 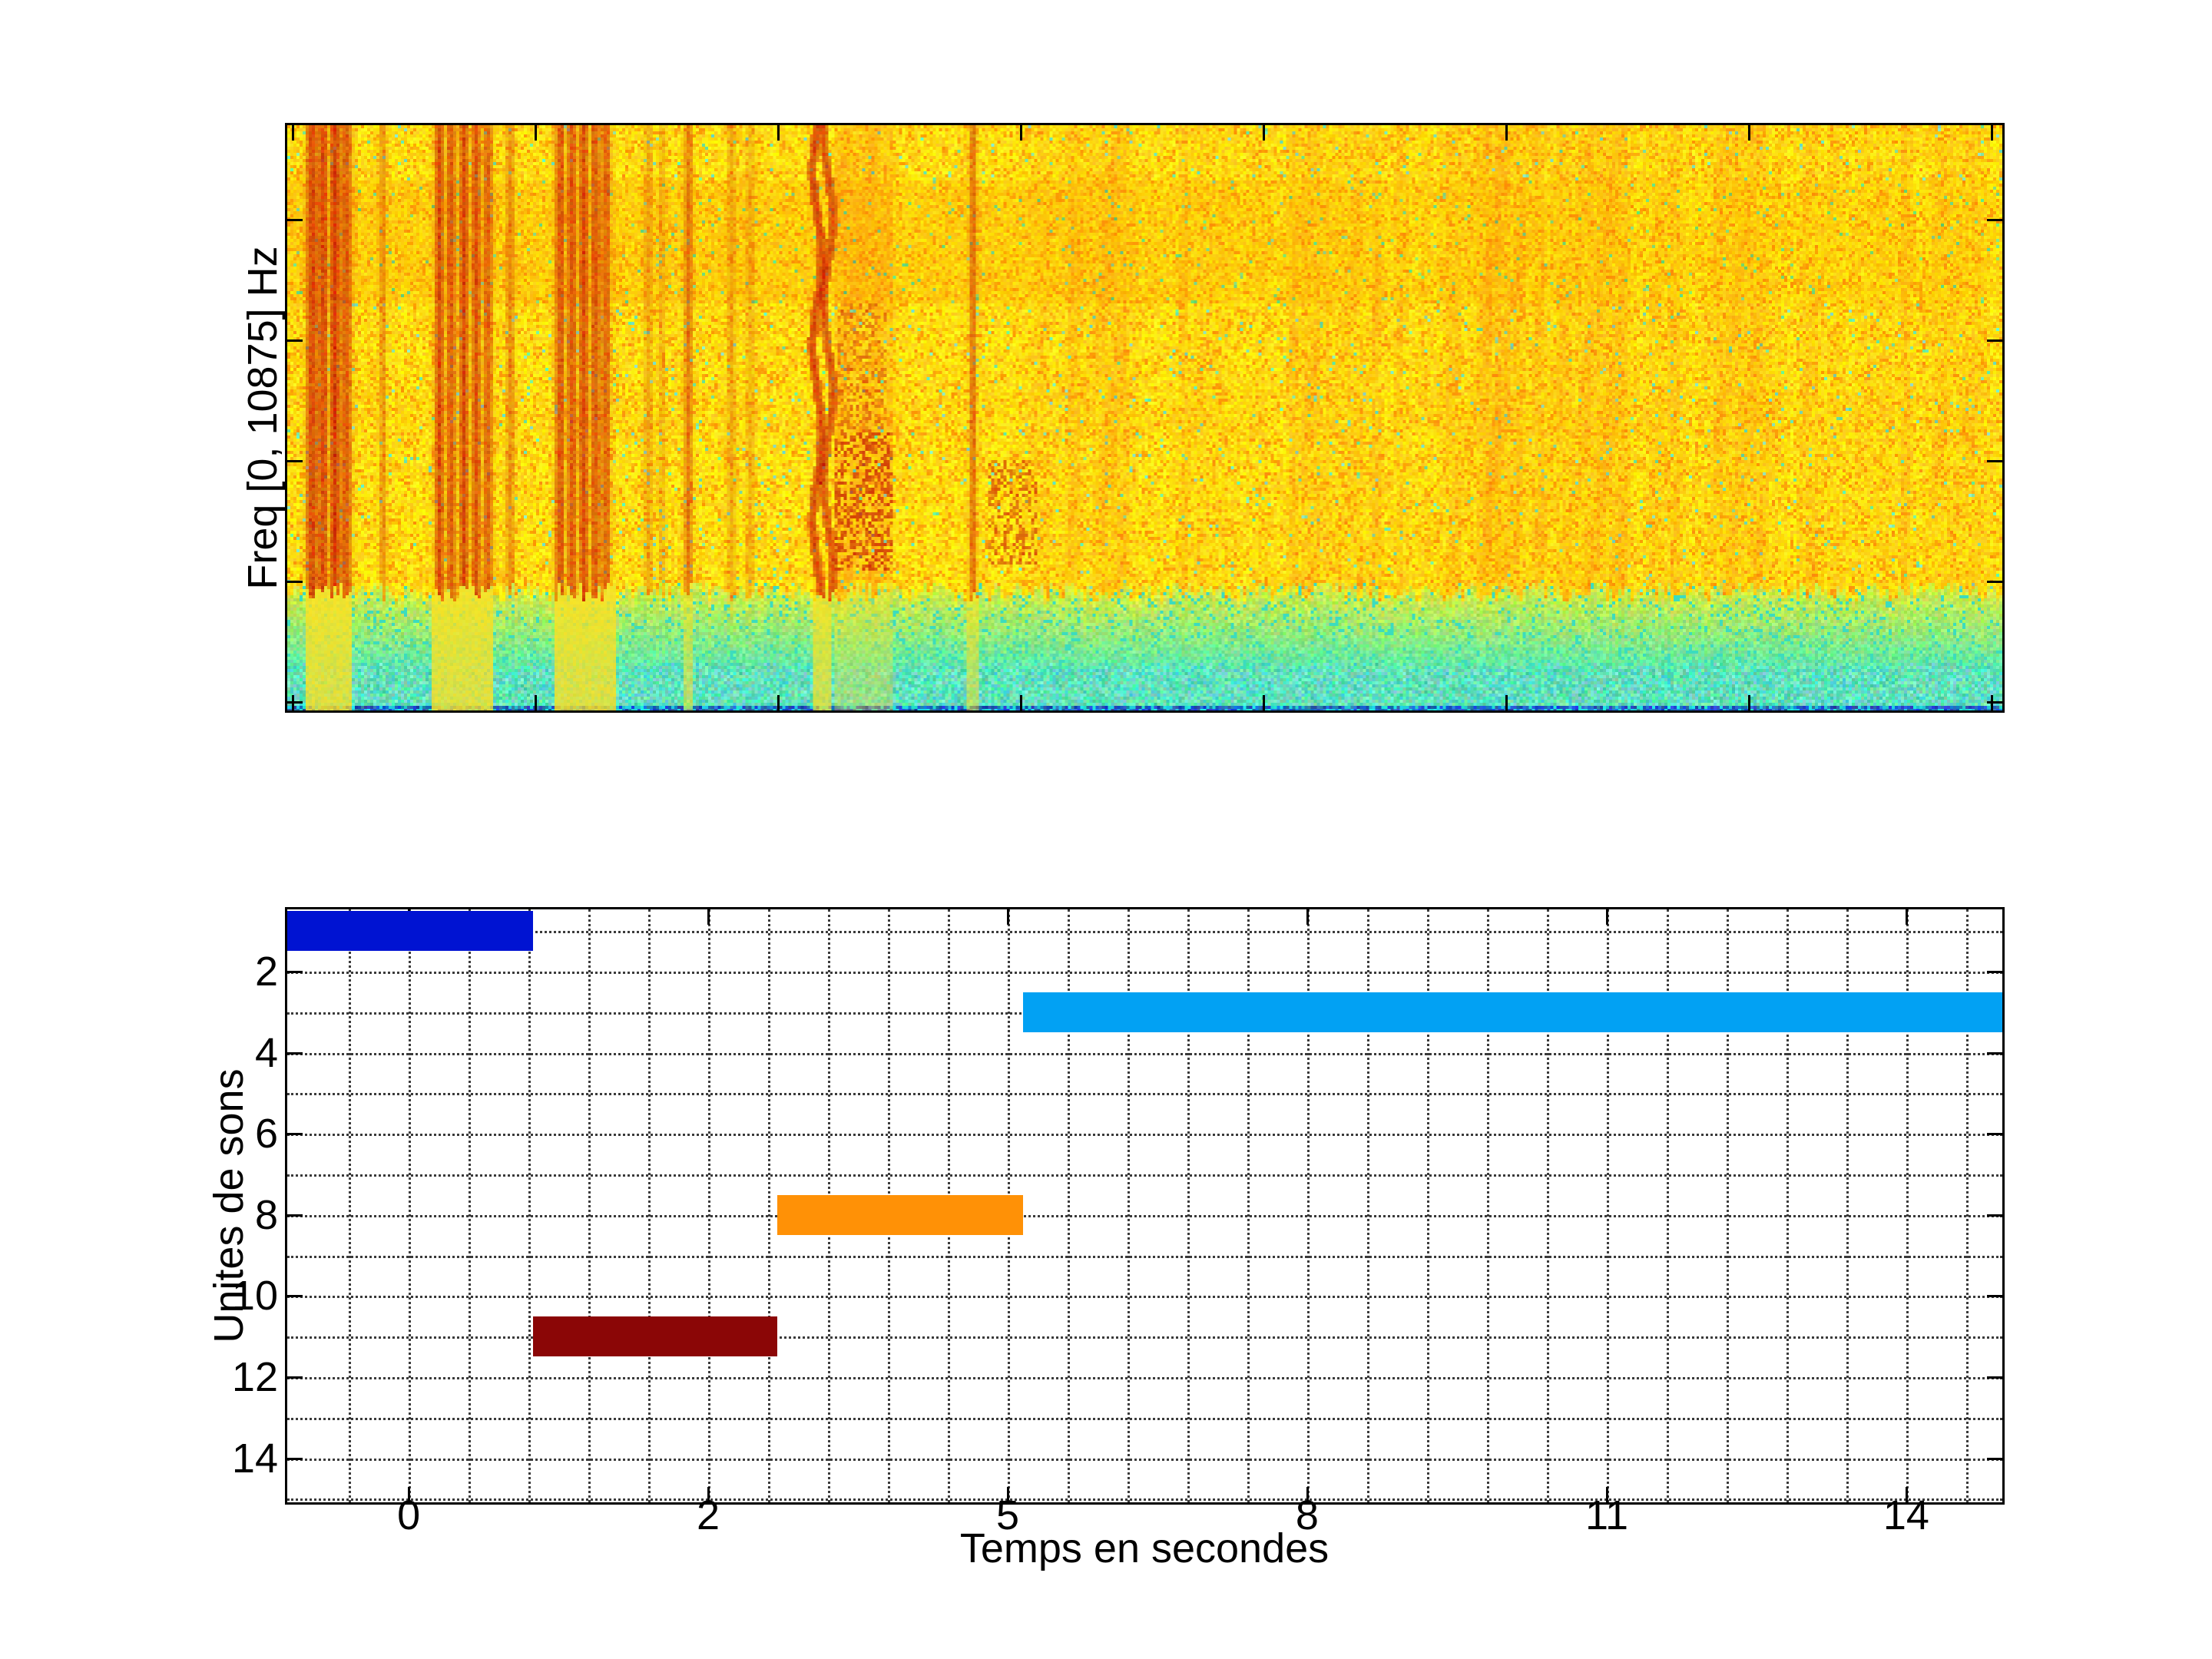 What do you see at coordinates (409, 1515) in the screenshot?
I see `x-tick-label: 0` at bounding box center [409, 1515].